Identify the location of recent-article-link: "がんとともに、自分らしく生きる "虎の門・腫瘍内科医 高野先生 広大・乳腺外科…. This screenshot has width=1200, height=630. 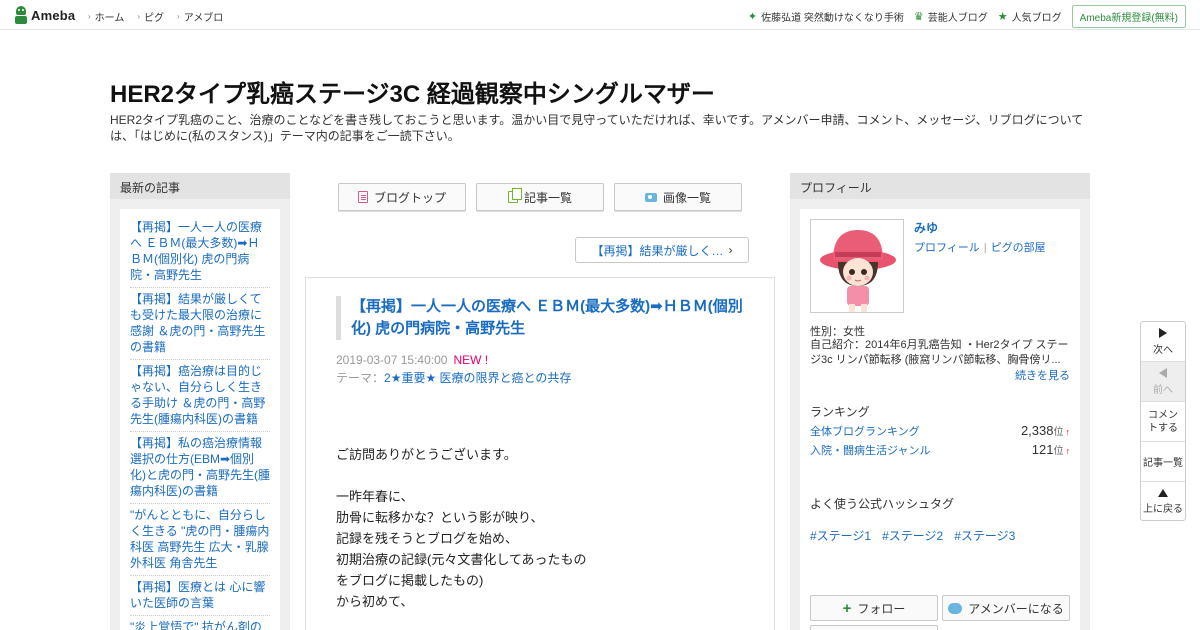
(200, 541).